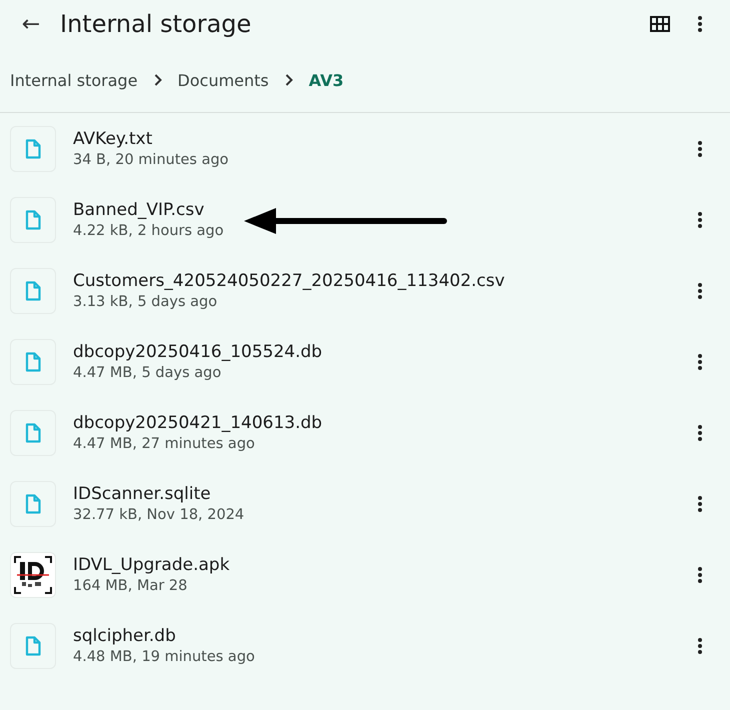  I want to click on breadcrumb-item: AV3, so click(326, 80).